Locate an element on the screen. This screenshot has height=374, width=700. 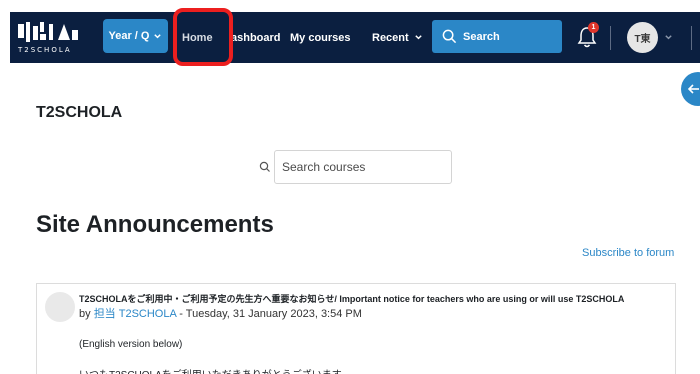
nav-recent-label: Recent is located at coordinates (390, 37).